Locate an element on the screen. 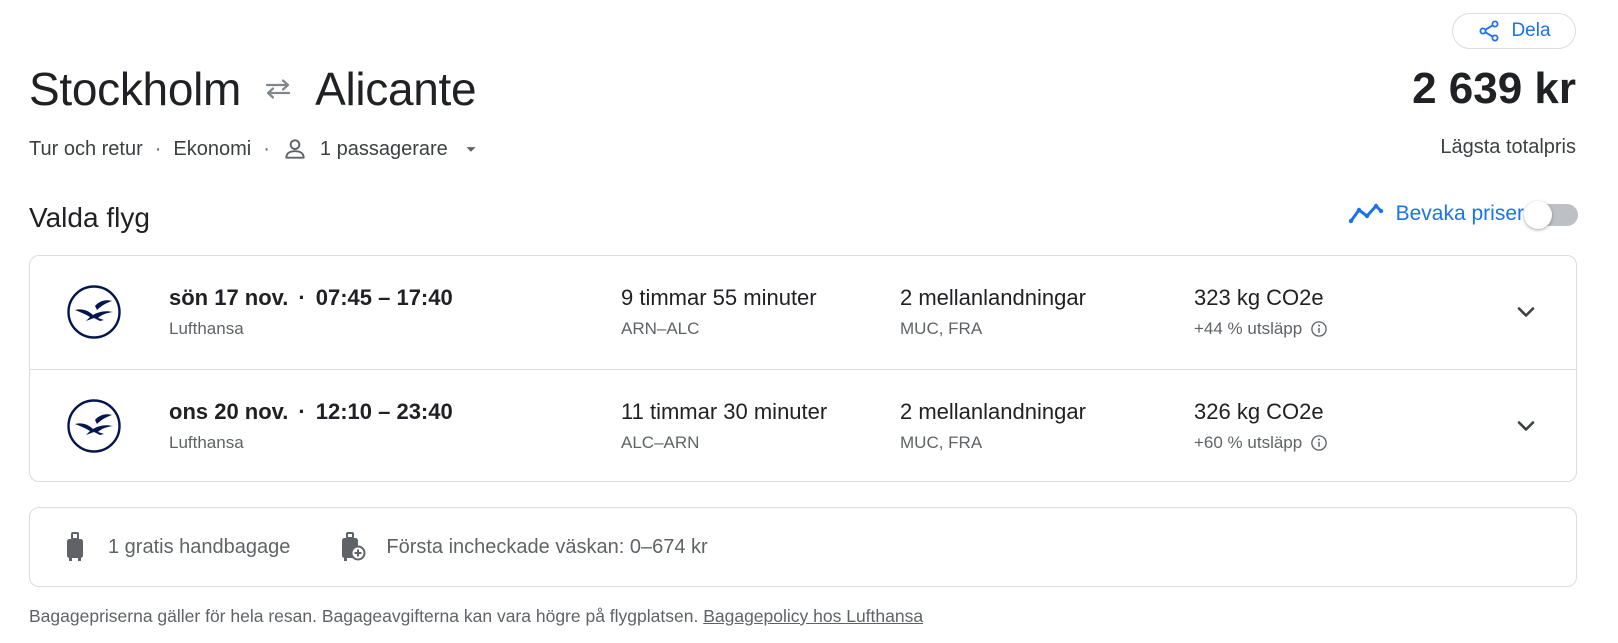 This screenshot has height=643, width=1618. checked-bag-icon is located at coordinates (354, 546).